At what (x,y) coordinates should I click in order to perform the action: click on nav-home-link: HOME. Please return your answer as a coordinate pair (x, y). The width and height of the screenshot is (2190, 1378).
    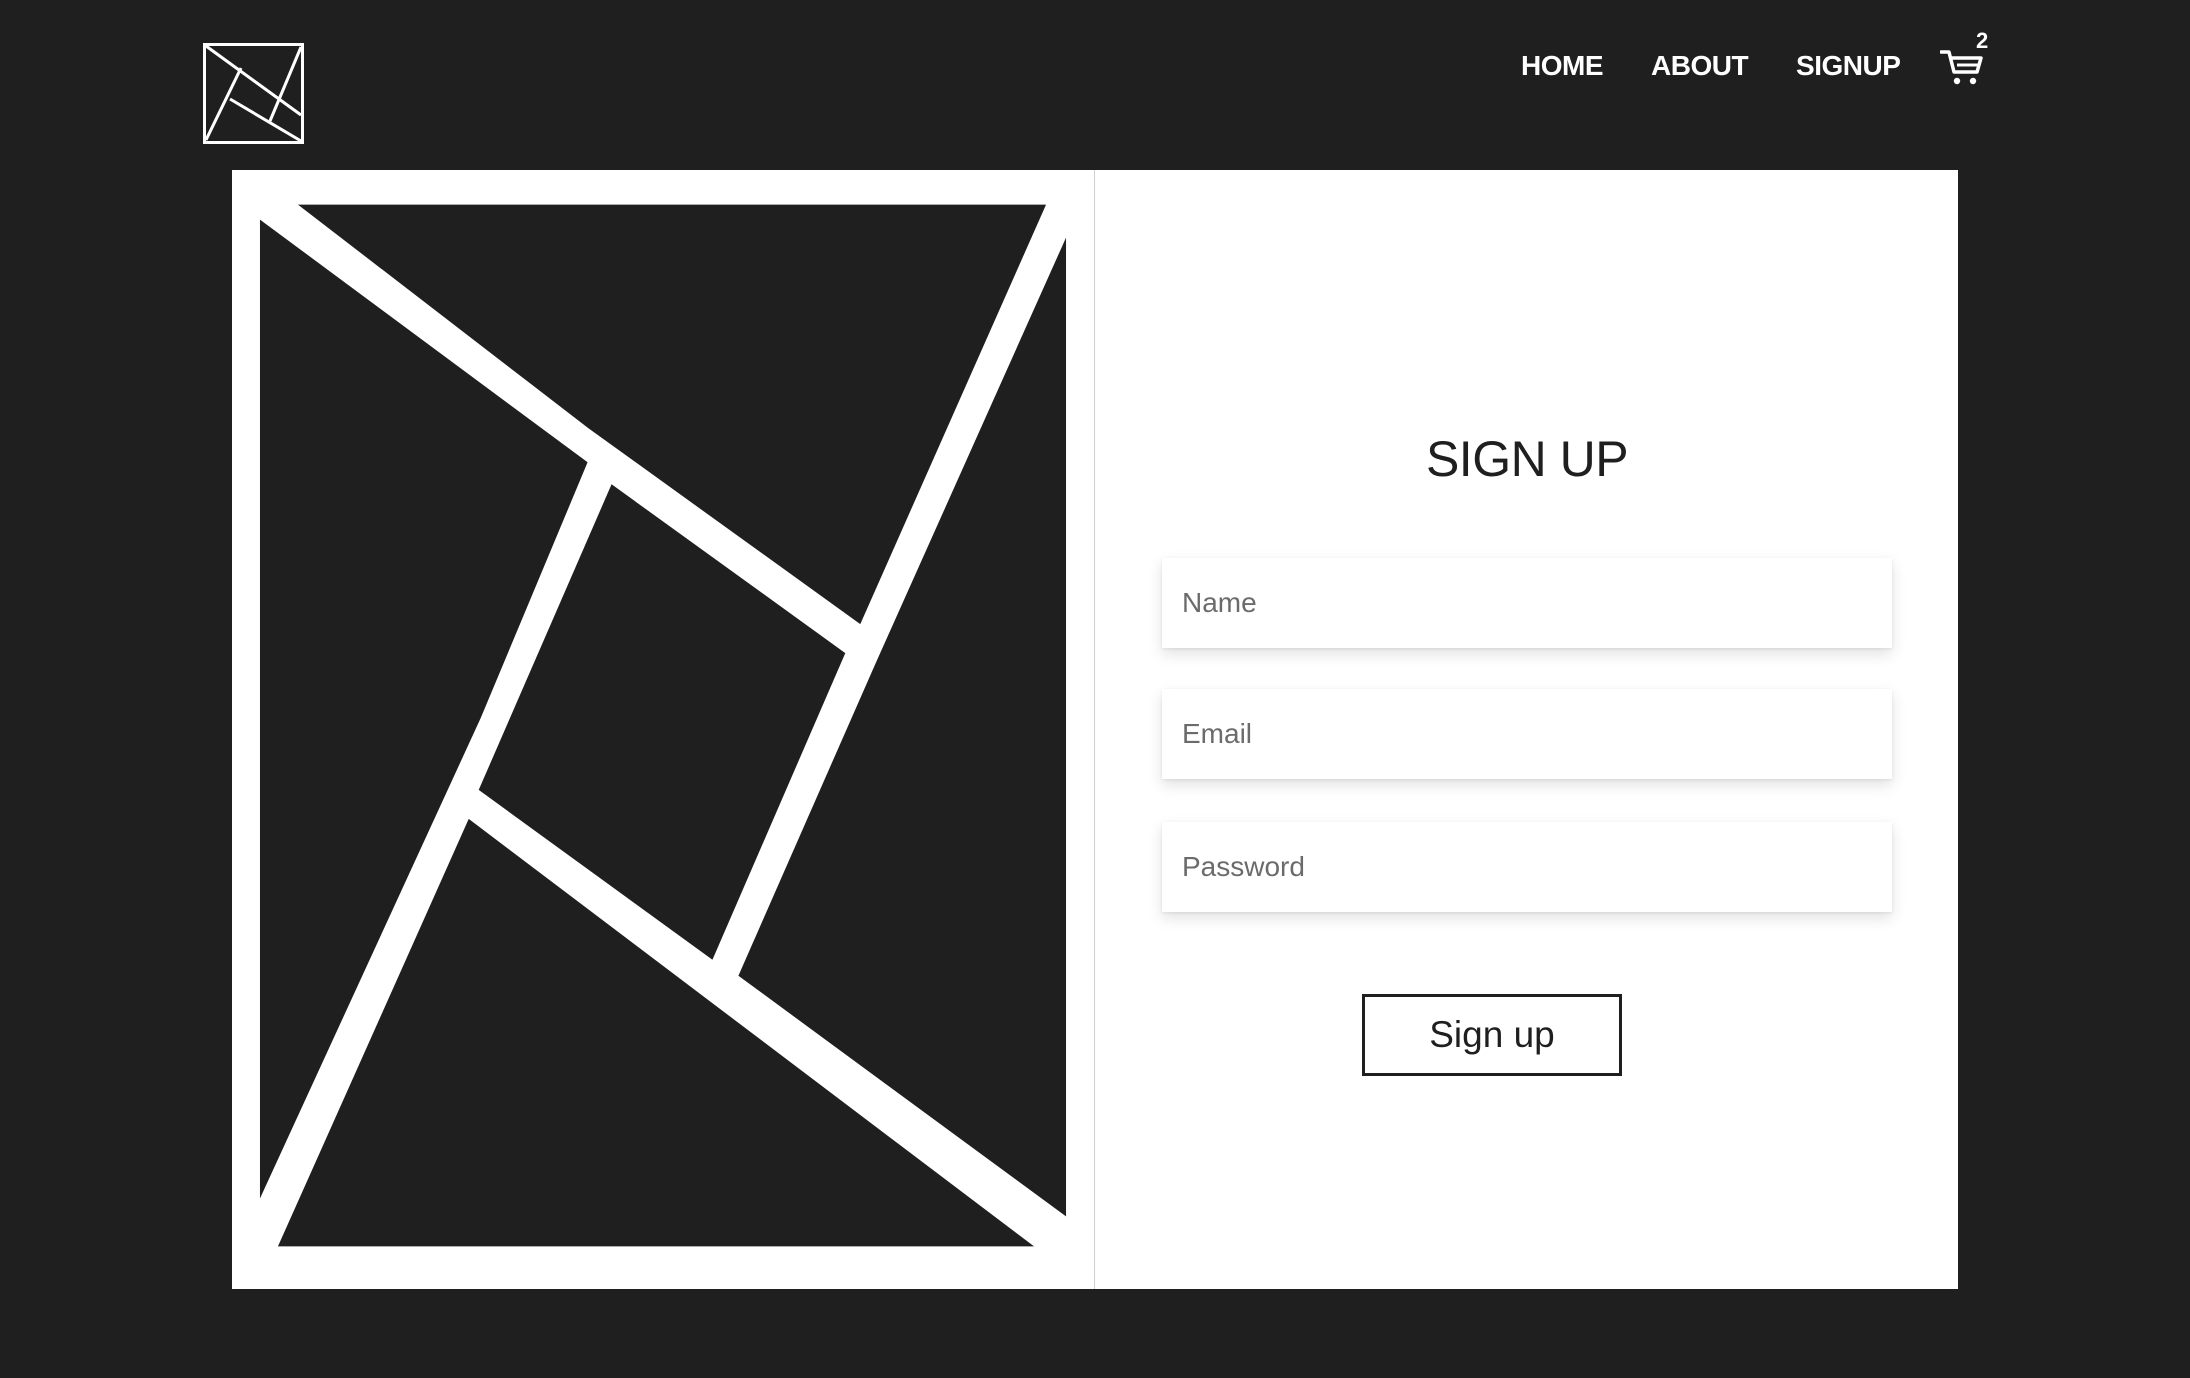
    Looking at the image, I should click on (1562, 66).